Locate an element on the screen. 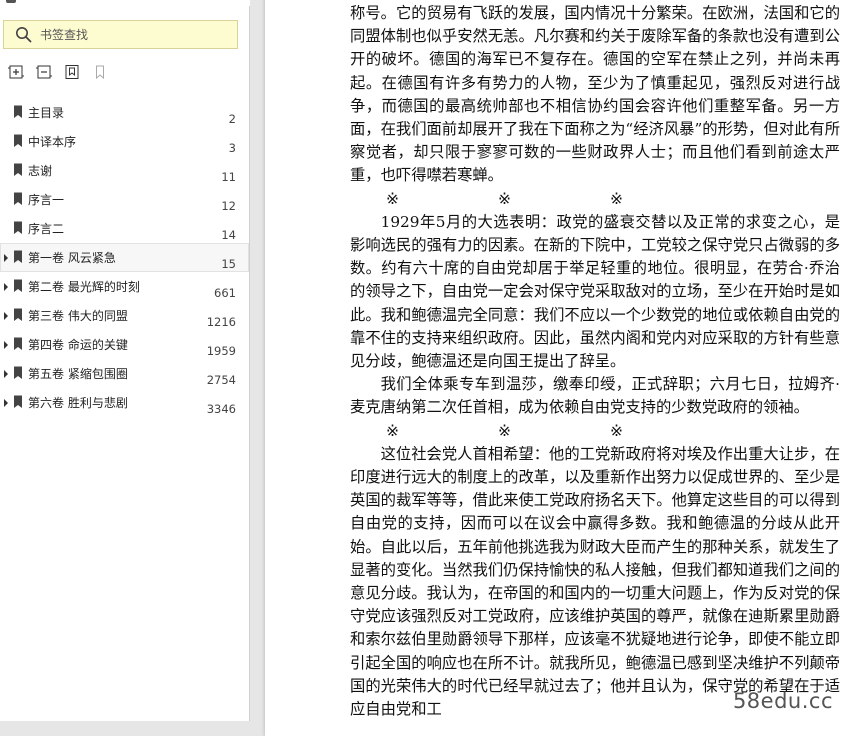 This screenshot has height=736, width=847. bookmark-label: 序言二 is located at coordinates (46, 229).